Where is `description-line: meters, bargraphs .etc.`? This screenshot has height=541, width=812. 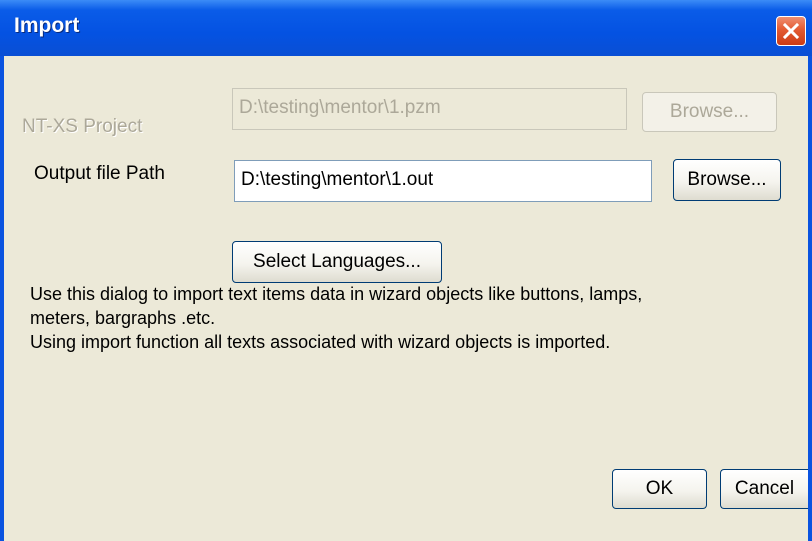 description-line: meters, bargraphs .etc. is located at coordinates (123, 318).